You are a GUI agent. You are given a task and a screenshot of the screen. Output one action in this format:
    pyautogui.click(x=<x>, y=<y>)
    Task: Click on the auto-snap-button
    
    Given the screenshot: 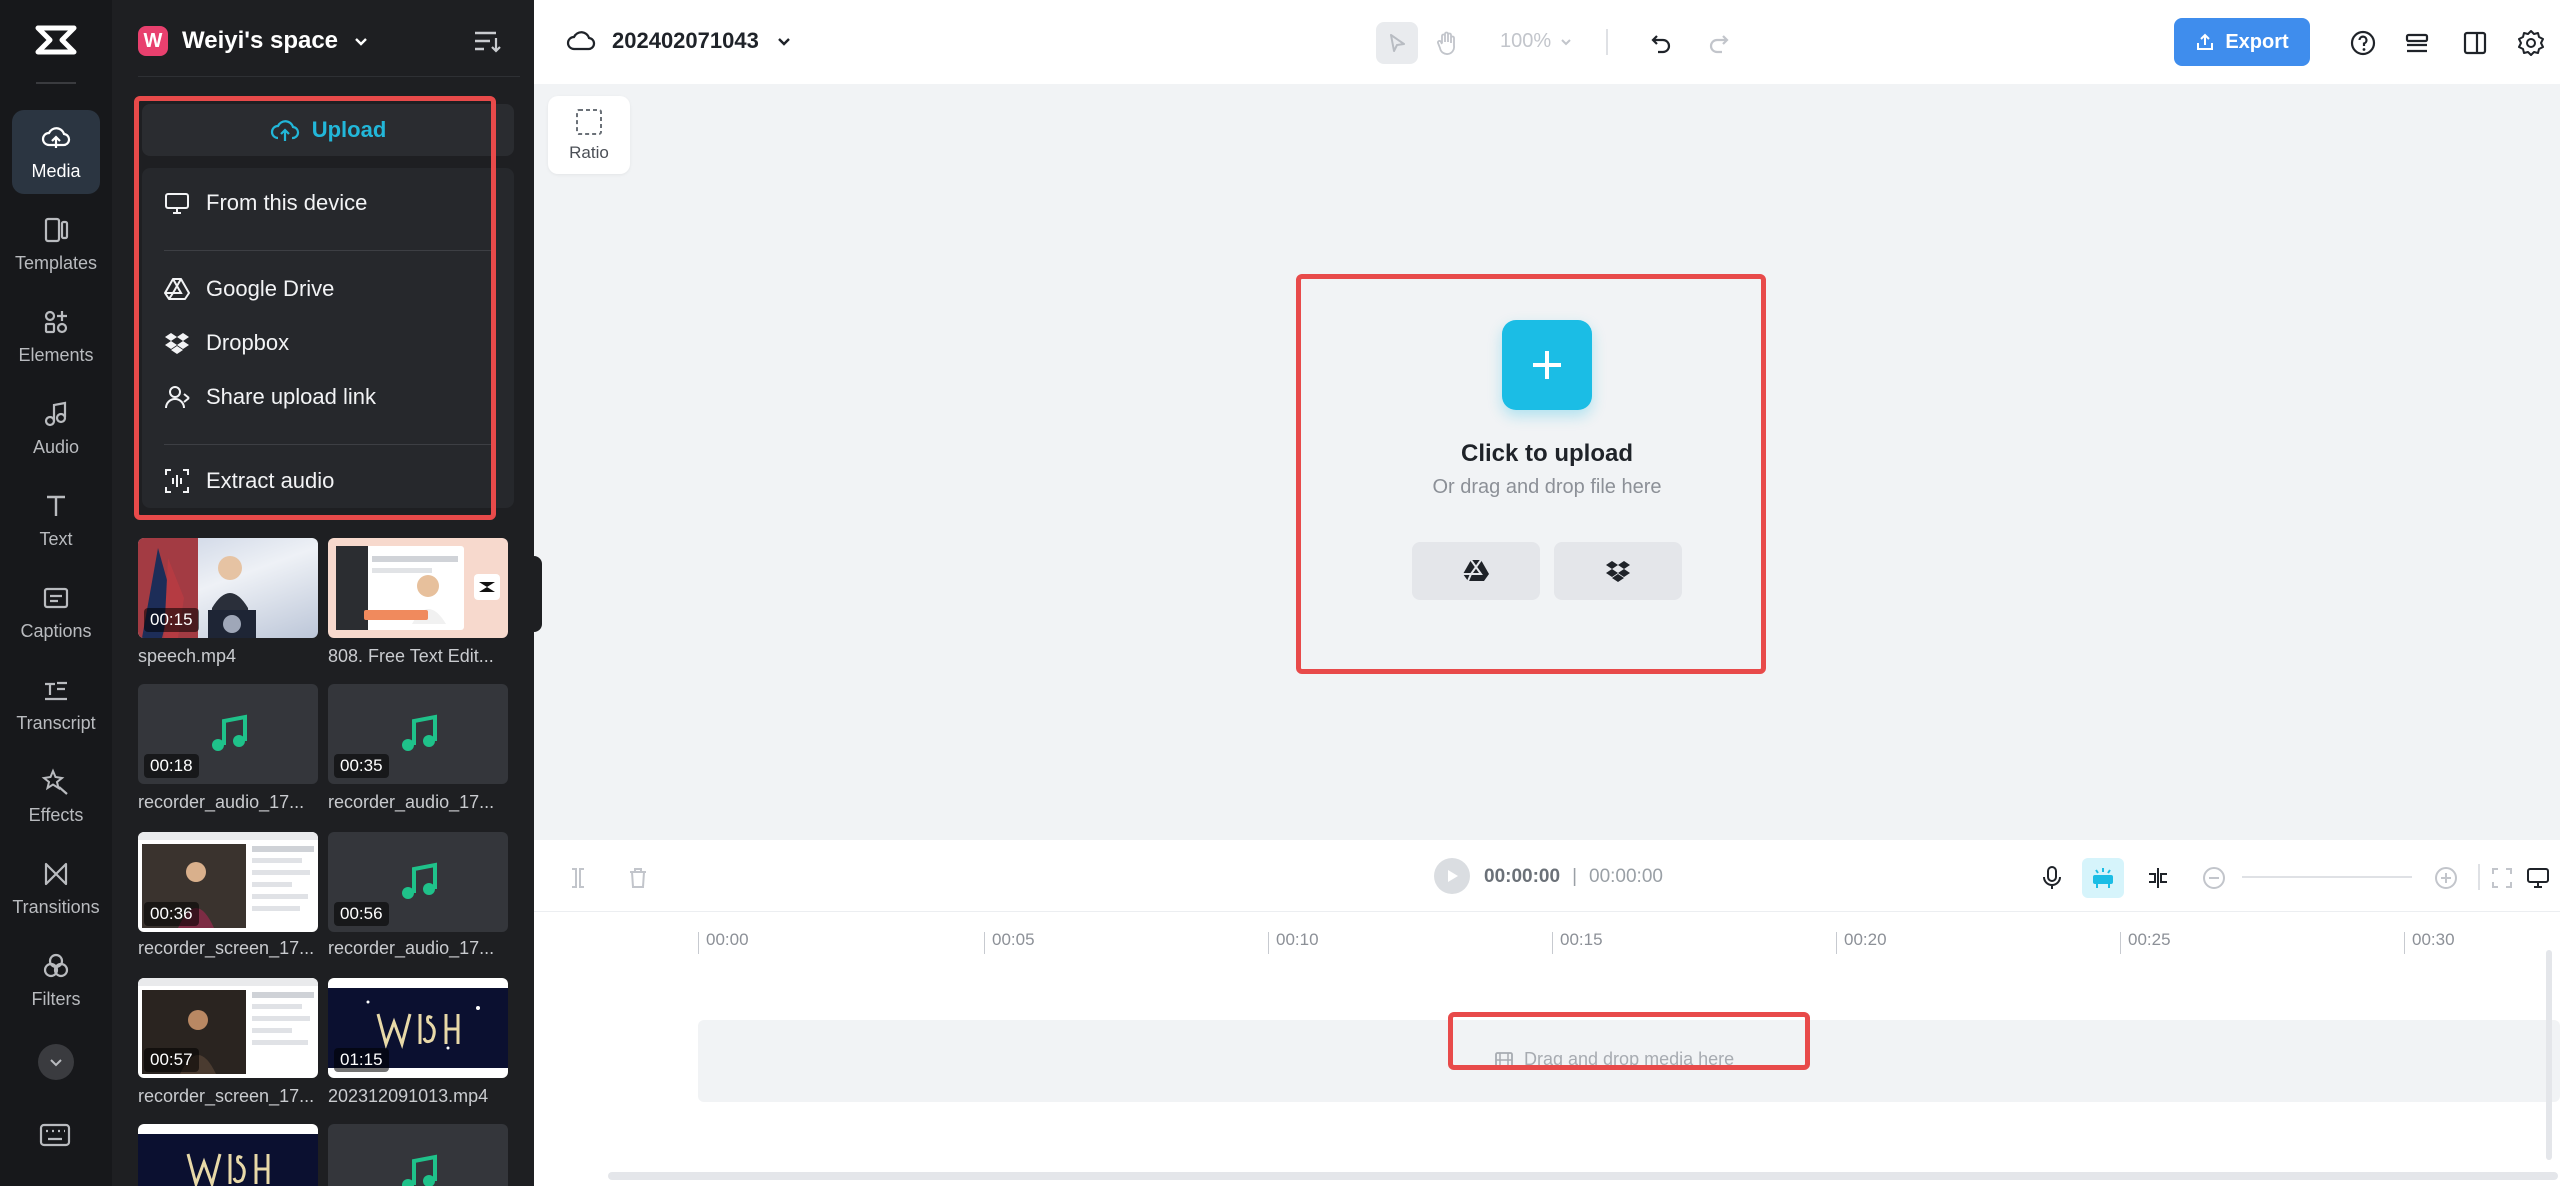 What is the action you would take?
    pyautogui.click(x=2103, y=878)
    